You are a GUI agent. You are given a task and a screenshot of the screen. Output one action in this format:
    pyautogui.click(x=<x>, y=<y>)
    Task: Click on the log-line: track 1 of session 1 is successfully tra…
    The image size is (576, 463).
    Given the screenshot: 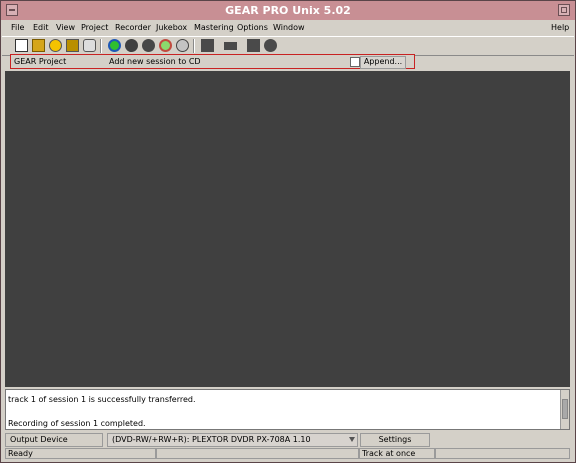 What is the action you would take?
    pyautogui.click(x=102, y=399)
    